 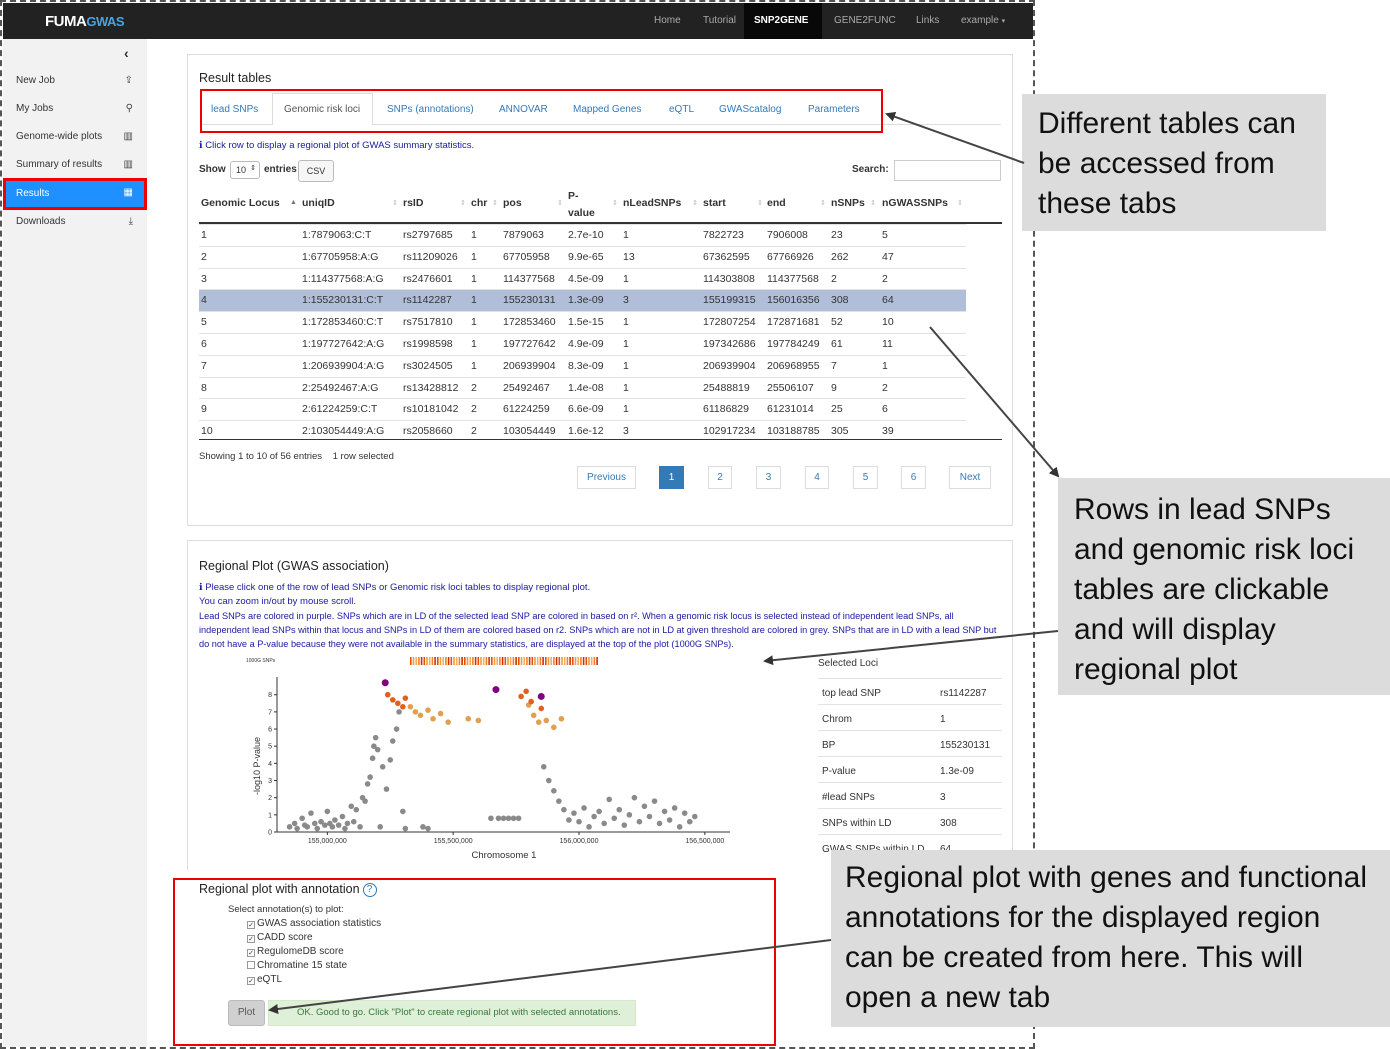 What do you see at coordinates (994, 402) in the screenshot?
I see `arrow-rows-table` at bounding box center [994, 402].